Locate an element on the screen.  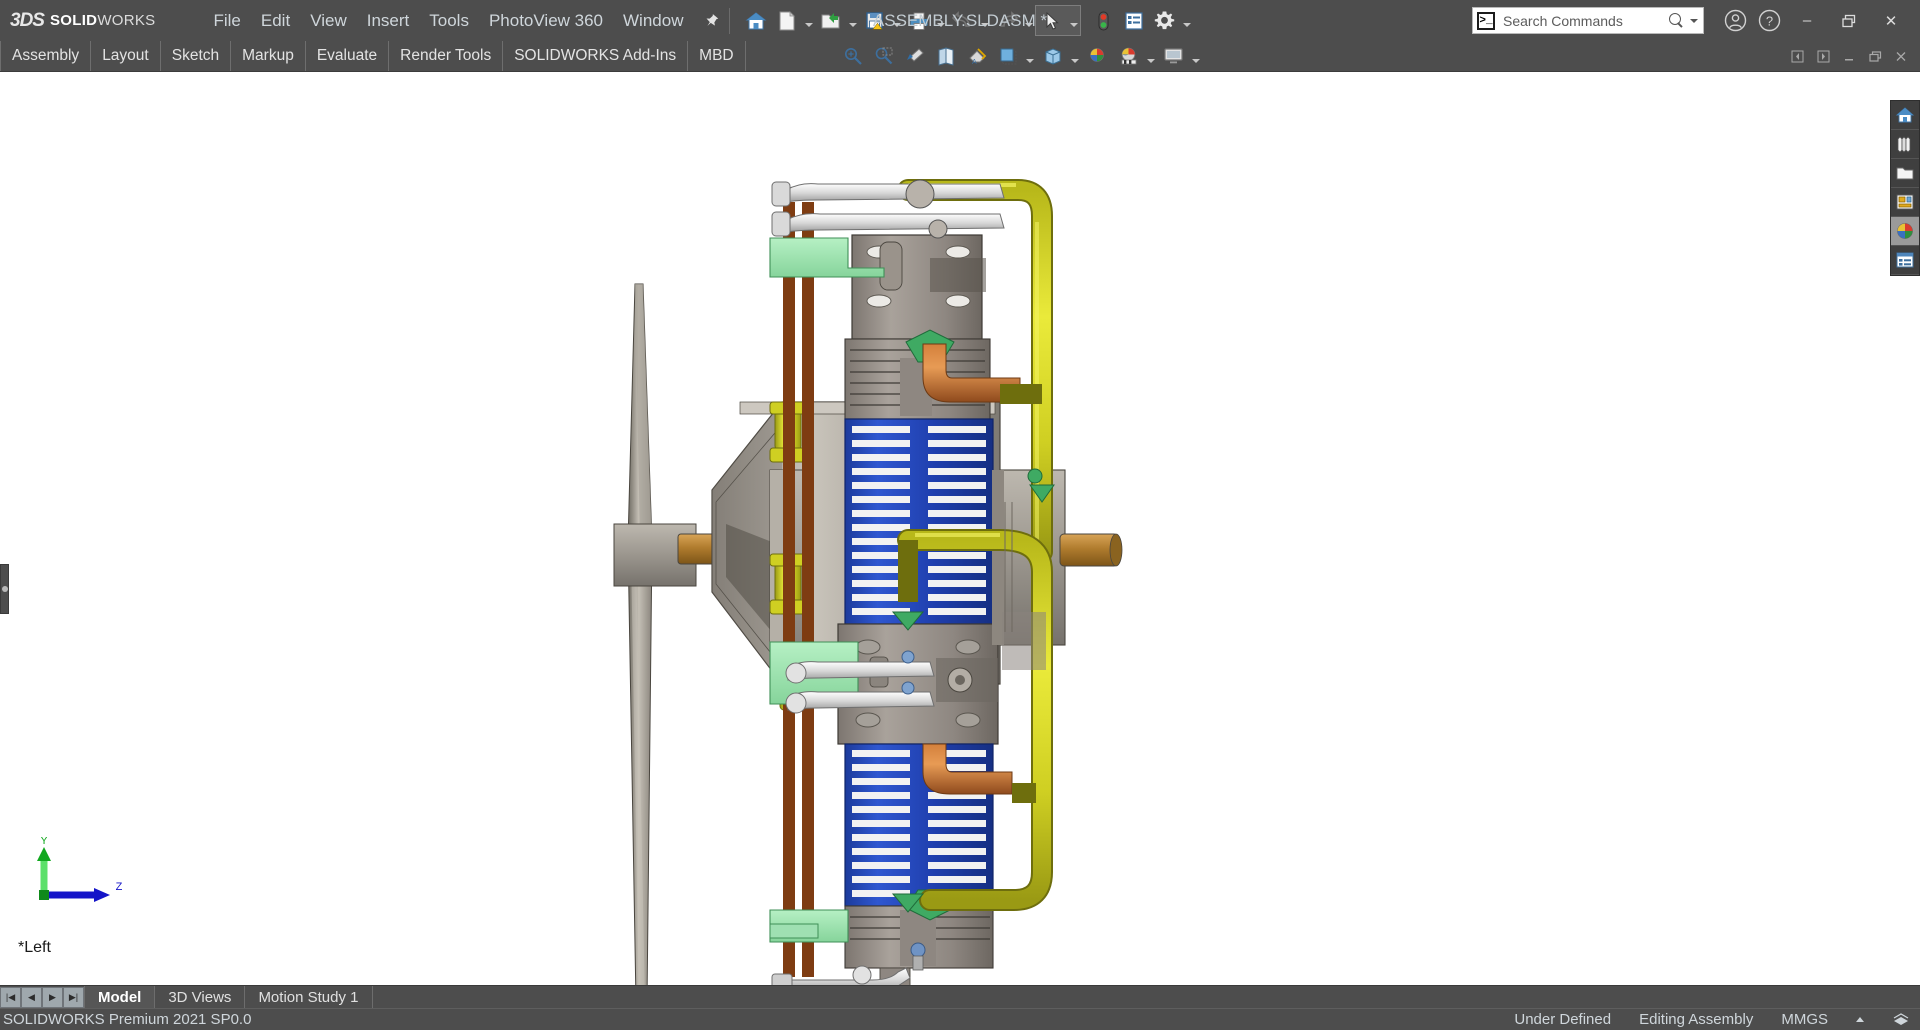
search-commands-box: >_ Search Commands is located at coordinates (1588, 20).